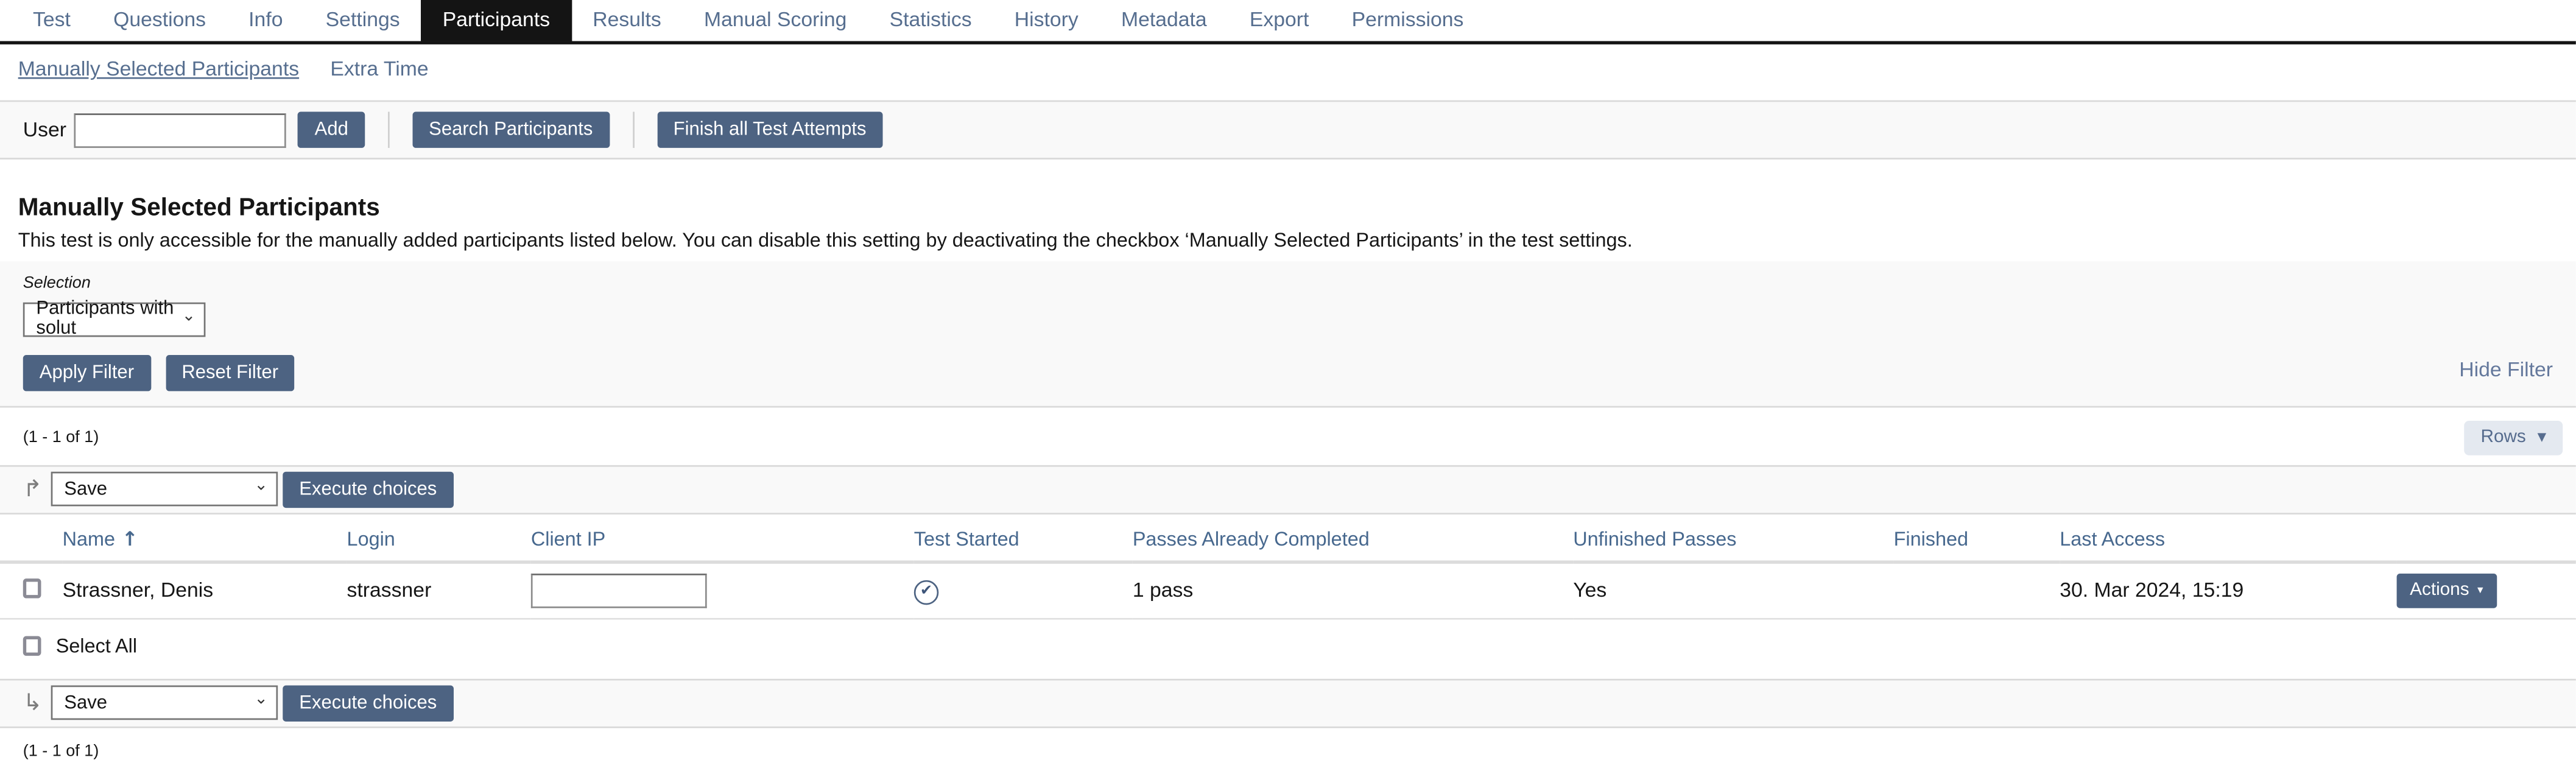  Describe the element at coordinates (1023, 538) in the screenshot. I see `column-test-started: Test Started` at that location.